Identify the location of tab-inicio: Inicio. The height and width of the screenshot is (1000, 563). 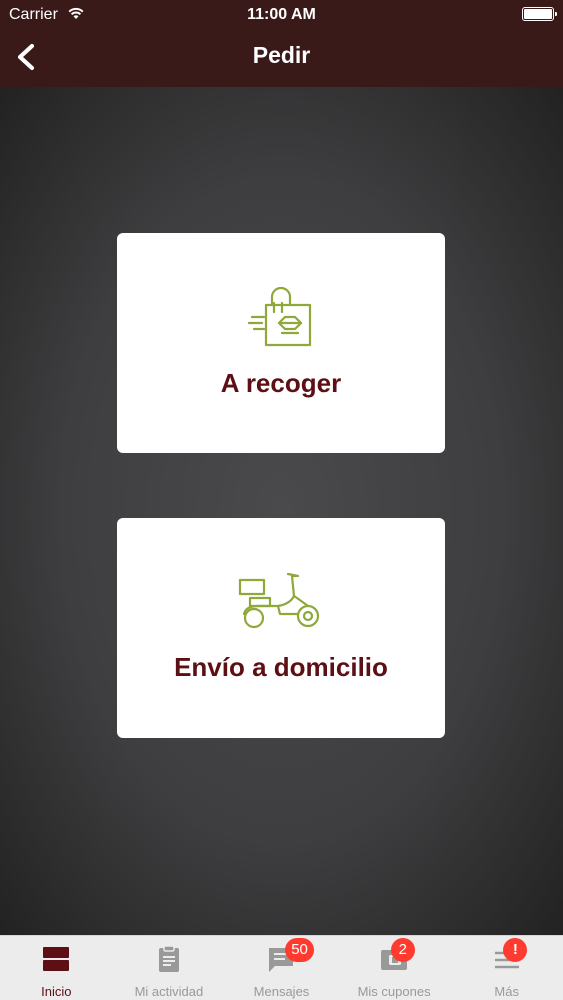
(56, 968).